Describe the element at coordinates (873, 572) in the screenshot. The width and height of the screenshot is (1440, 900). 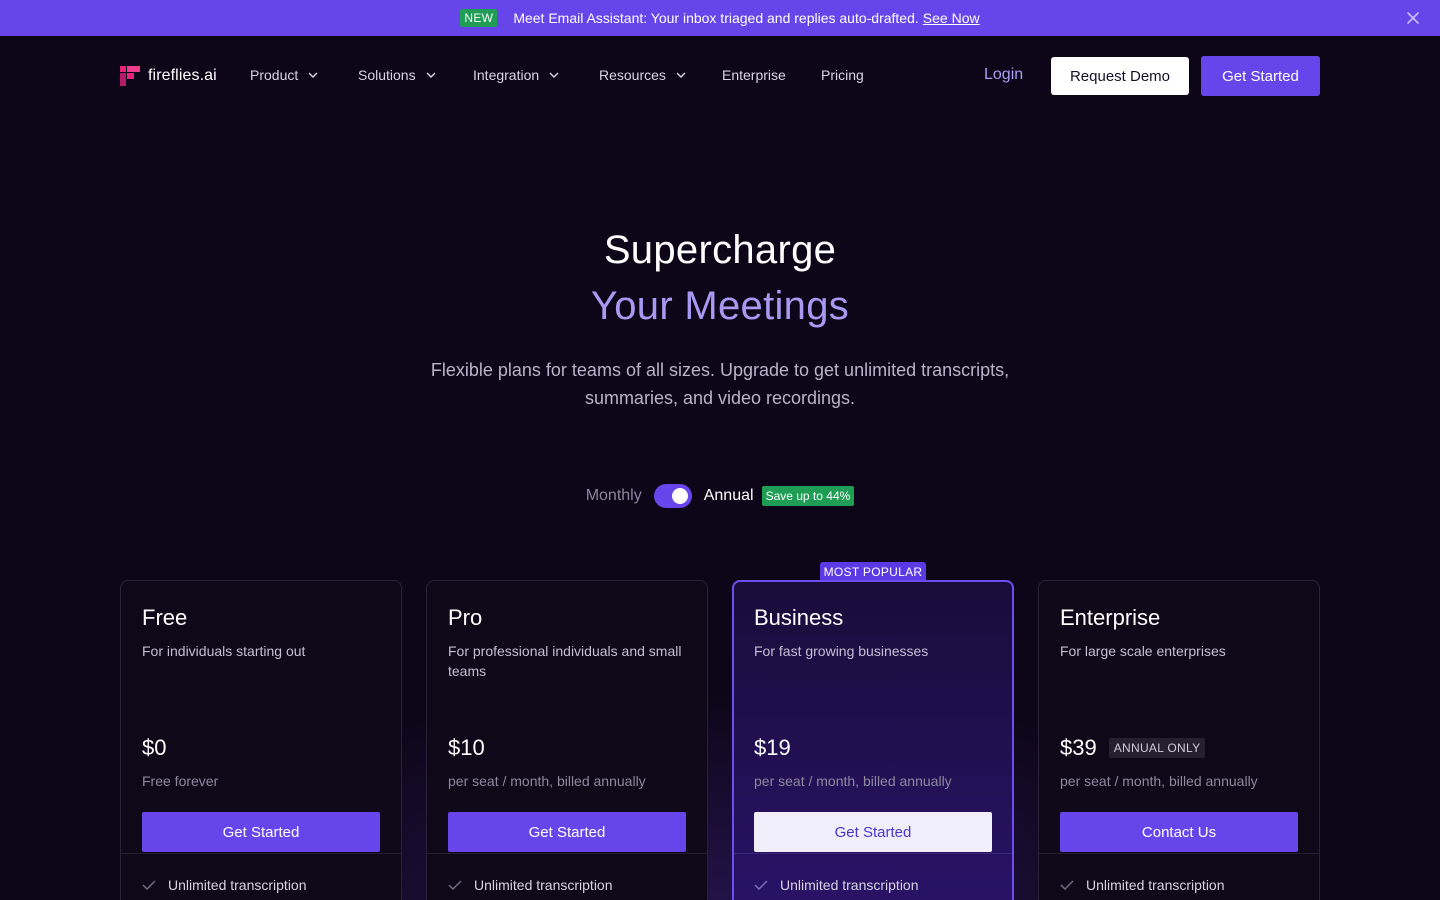
I see `most-popular-tag: MOST POPULAR` at that location.